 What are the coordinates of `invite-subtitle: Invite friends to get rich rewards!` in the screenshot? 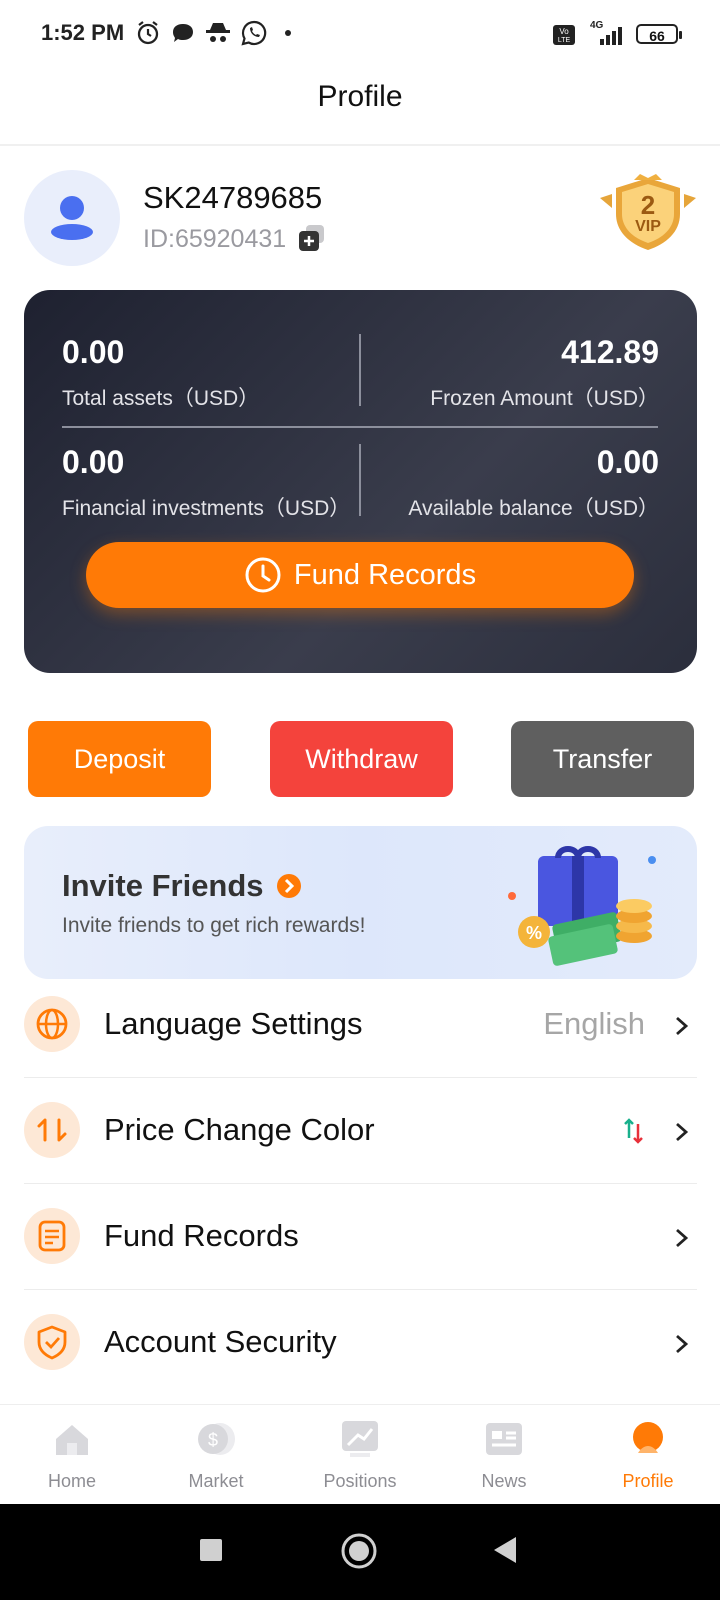 It's located at (214, 925).